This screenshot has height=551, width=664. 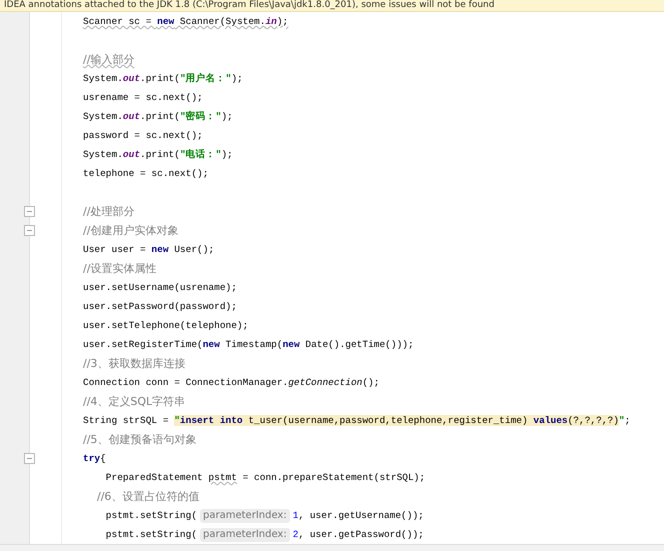 I want to click on code-text: System.out.print("密码：");, so click(x=158, y=116).